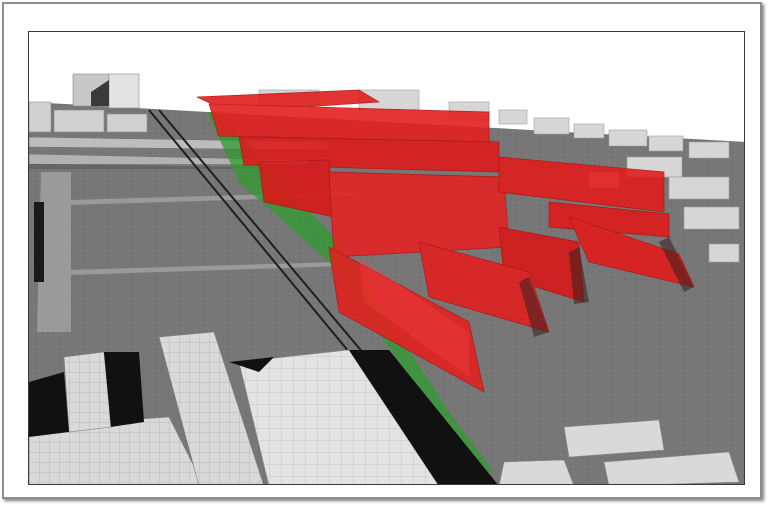  What do you see at coordinates (106, 91) in the screenshot?
I see `tower-left` at bounding box center [106, 91].